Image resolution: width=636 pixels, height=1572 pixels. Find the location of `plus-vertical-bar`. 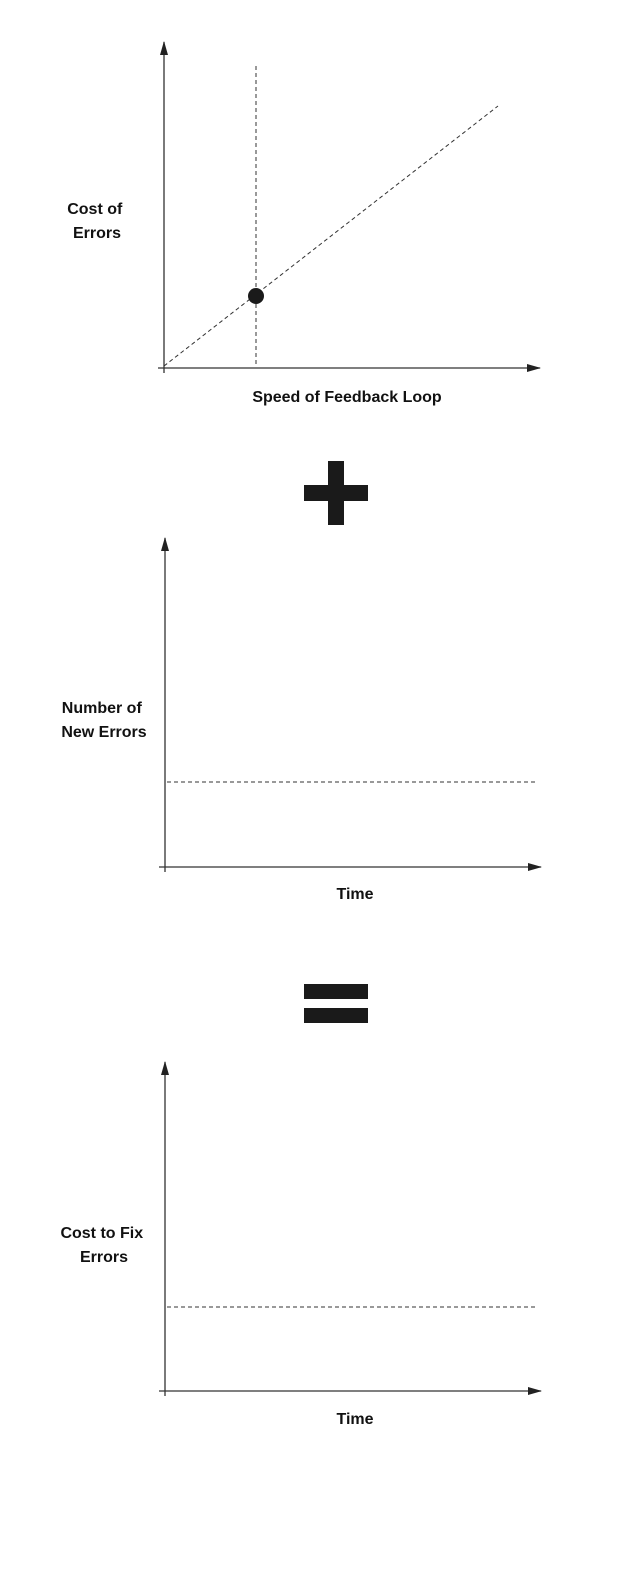

plus-vertical-bar is located at coordinates (336, 493).